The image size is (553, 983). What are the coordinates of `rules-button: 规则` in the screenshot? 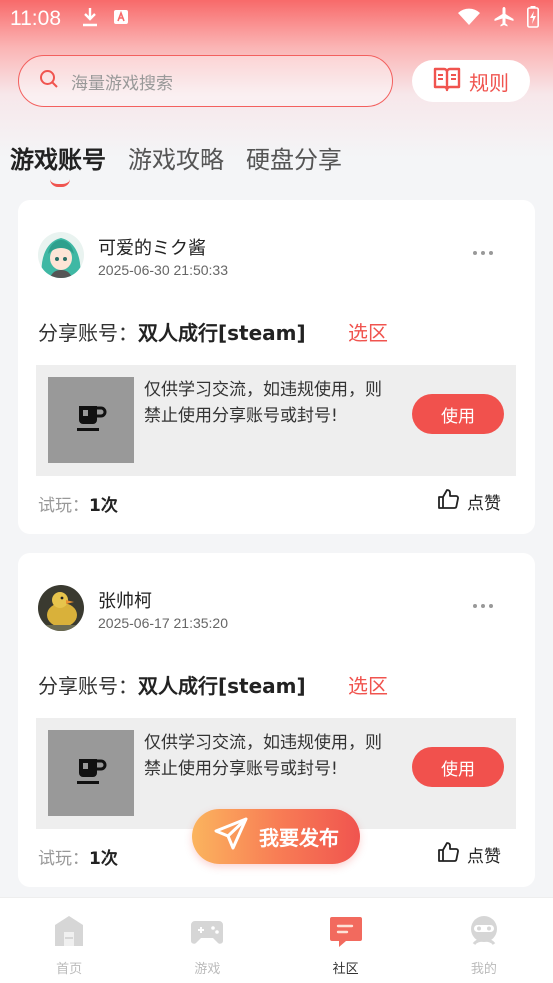 It's located at (471, 81).